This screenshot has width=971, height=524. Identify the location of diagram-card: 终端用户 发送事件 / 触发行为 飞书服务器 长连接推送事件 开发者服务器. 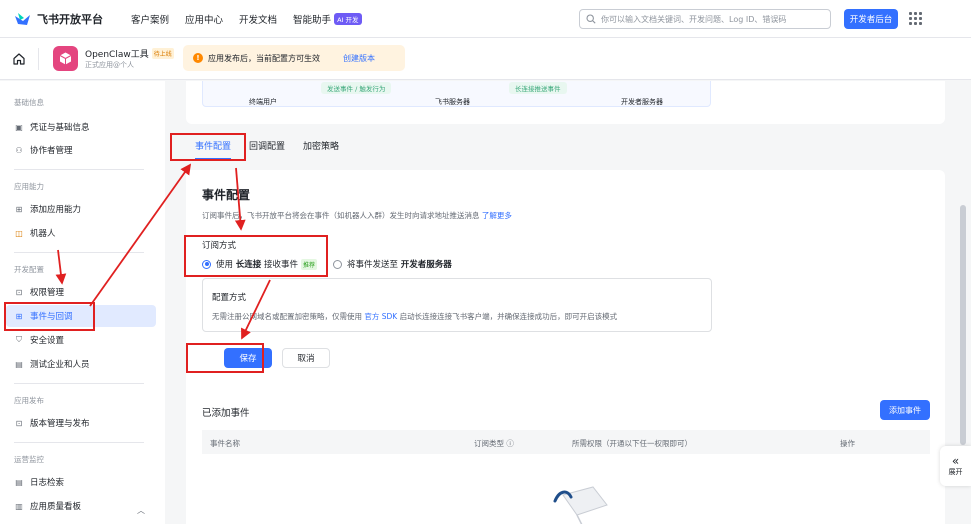
(565, 102).